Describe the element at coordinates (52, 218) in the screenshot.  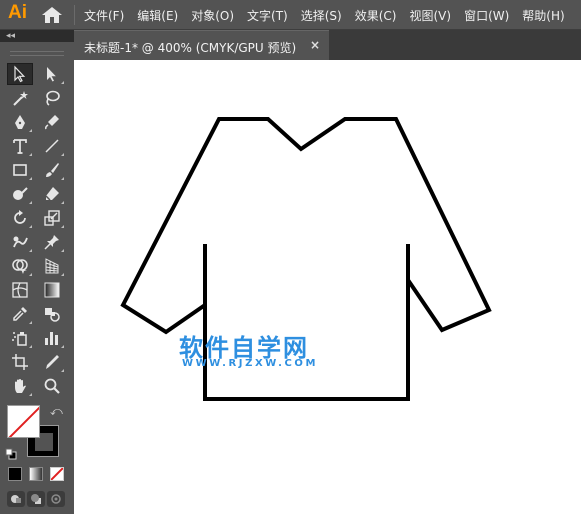
I see `scale-icon` at that location.